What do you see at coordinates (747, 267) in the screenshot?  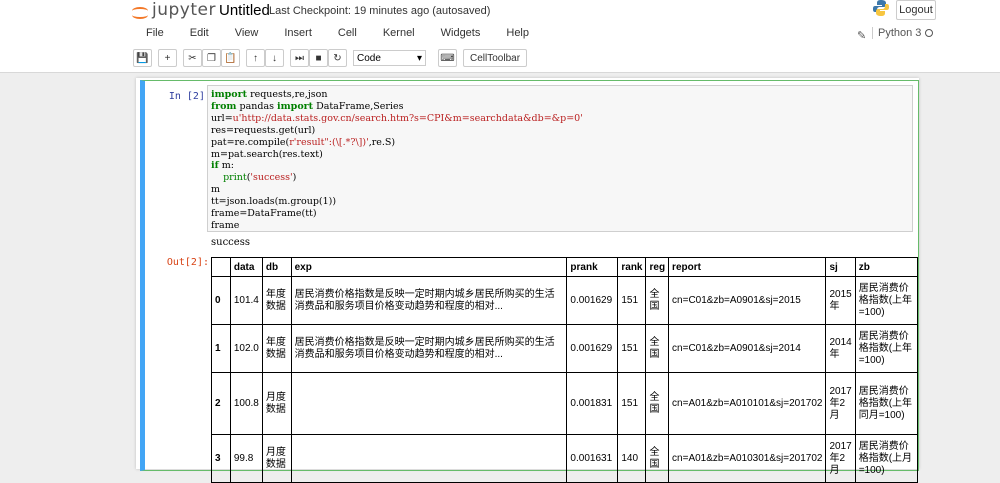 I see `column-header: report` at bounding box center [747, 267].